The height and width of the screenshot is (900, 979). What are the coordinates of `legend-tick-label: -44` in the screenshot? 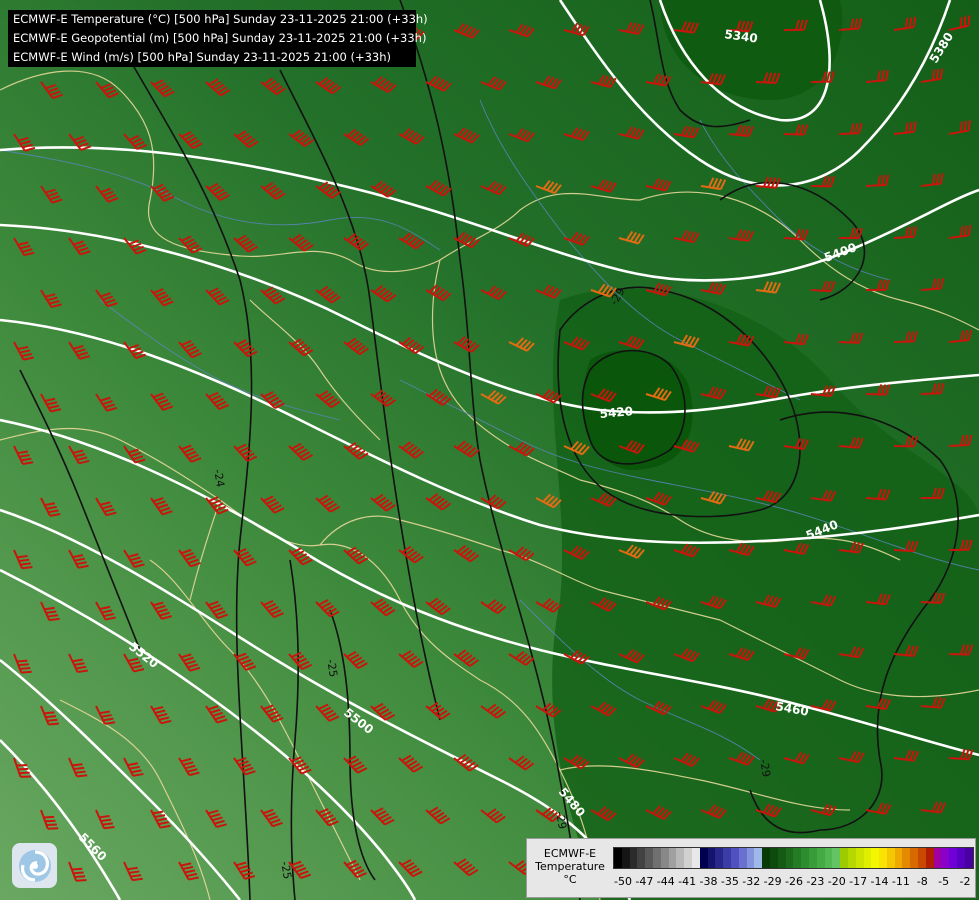 It's located at (665, 881).